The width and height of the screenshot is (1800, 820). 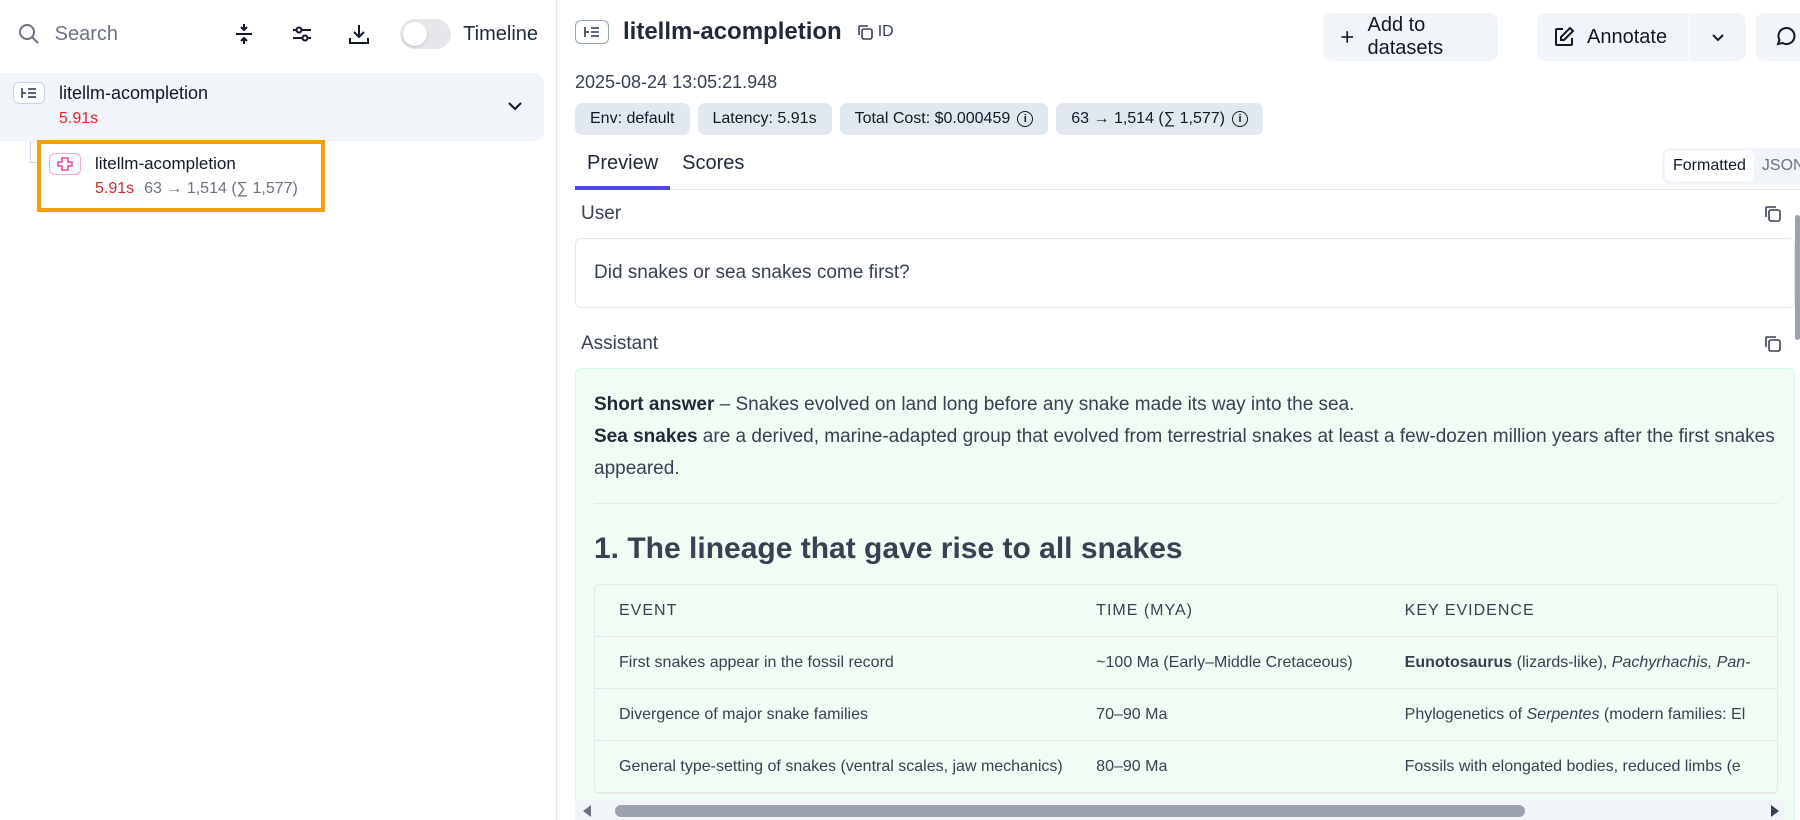 What do you see at coordinates (1562, 662) in the screenshot?
I see `evidence-text: (lizards-like),` at bounding box center [1562, 662].